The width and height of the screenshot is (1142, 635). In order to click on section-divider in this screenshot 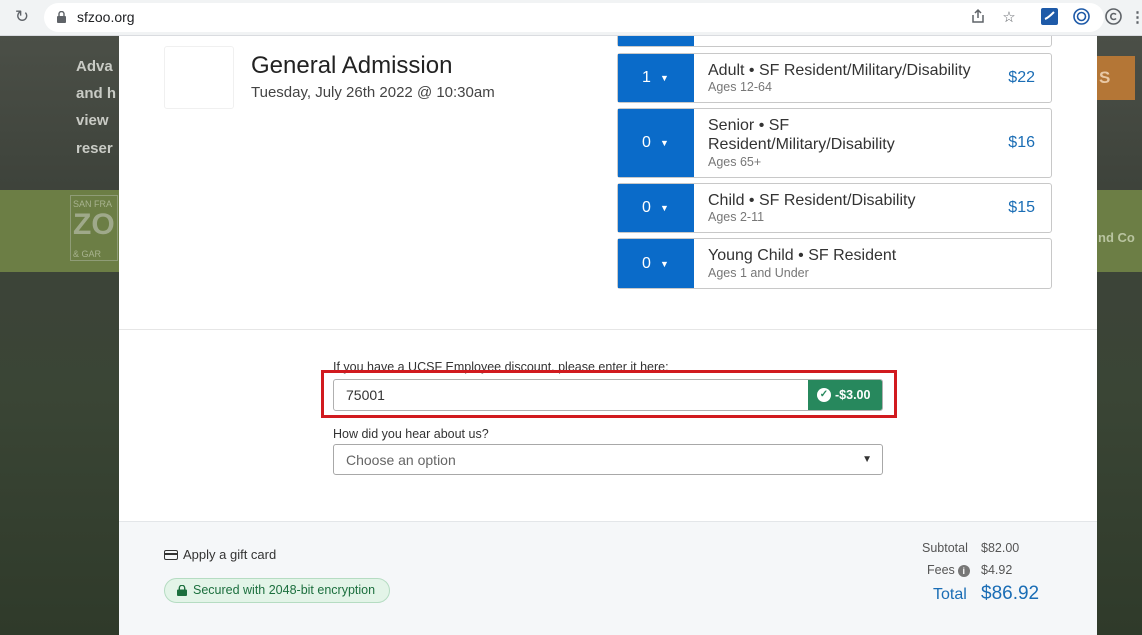, I will do `click(608, 329)`.